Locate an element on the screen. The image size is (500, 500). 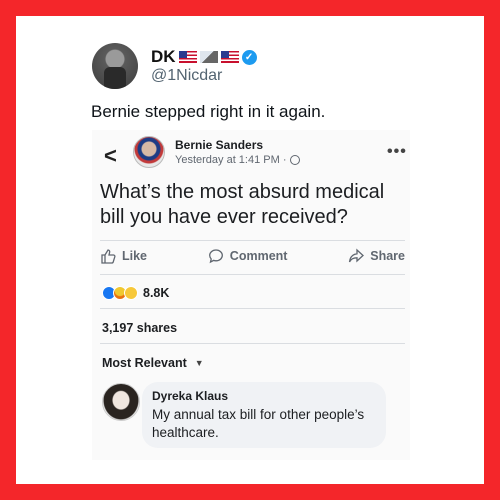
comment-label: Comment is located at coordinates (258, 256).